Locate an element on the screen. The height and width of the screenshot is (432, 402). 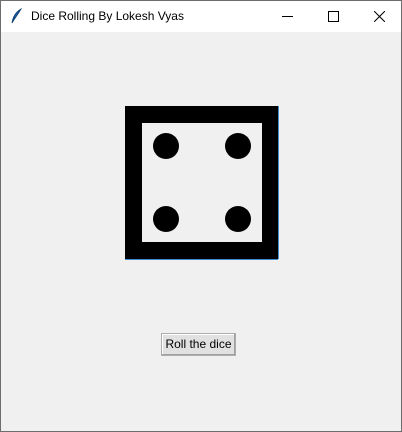
maximize-icon is located at coordinates (333, 16).